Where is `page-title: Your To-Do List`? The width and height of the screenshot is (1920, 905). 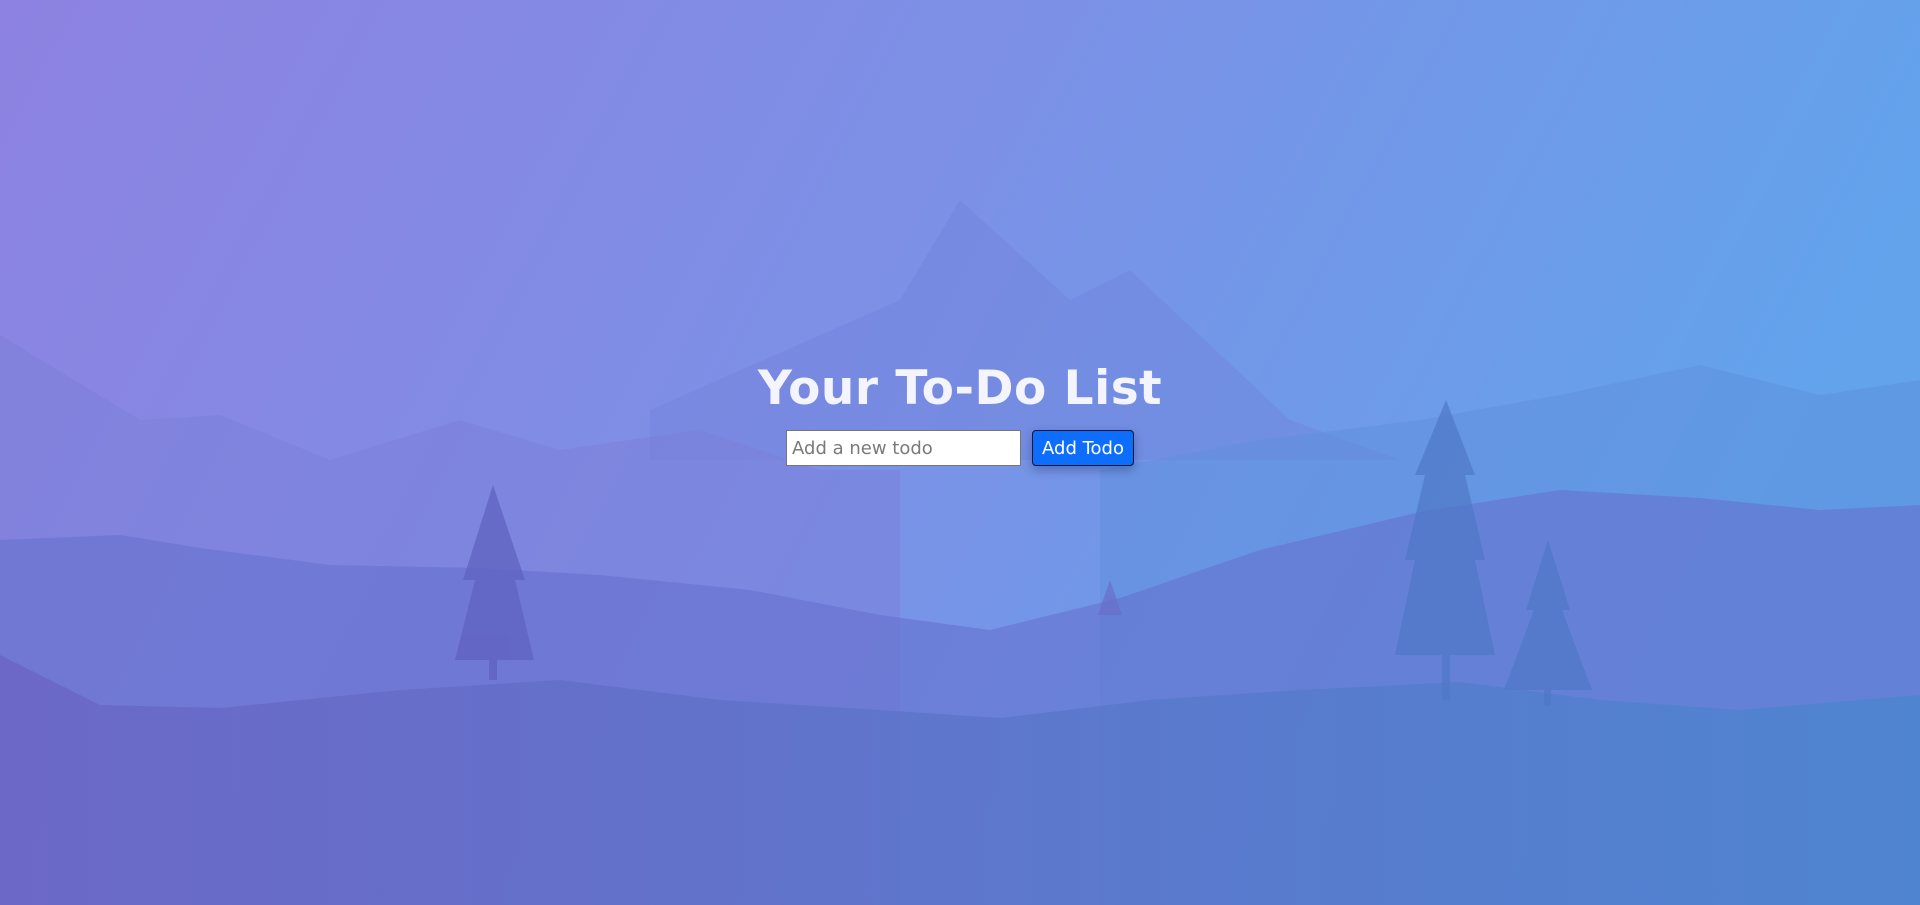
page-title: Your To-Do List is located at coordinates (960, 388).